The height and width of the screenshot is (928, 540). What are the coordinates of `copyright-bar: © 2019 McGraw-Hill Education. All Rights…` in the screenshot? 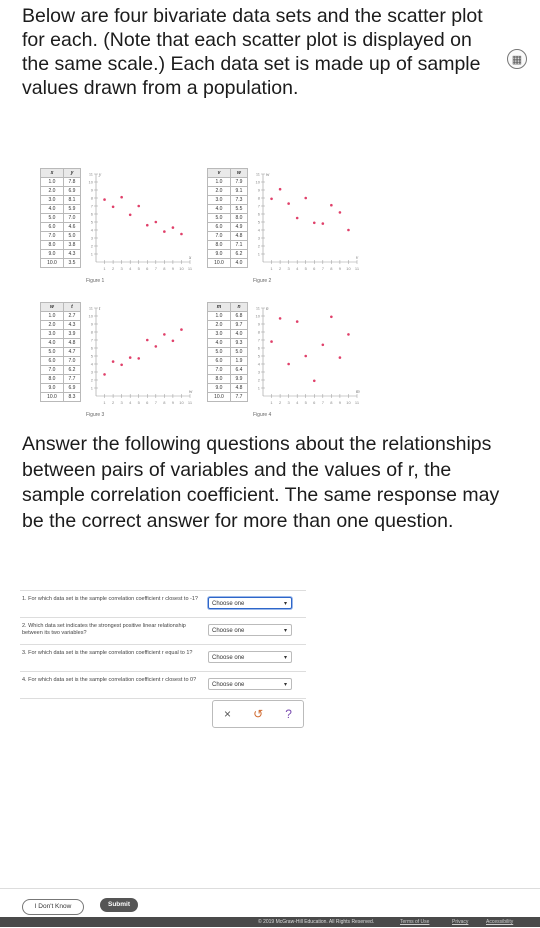 It's located at (270, 922).